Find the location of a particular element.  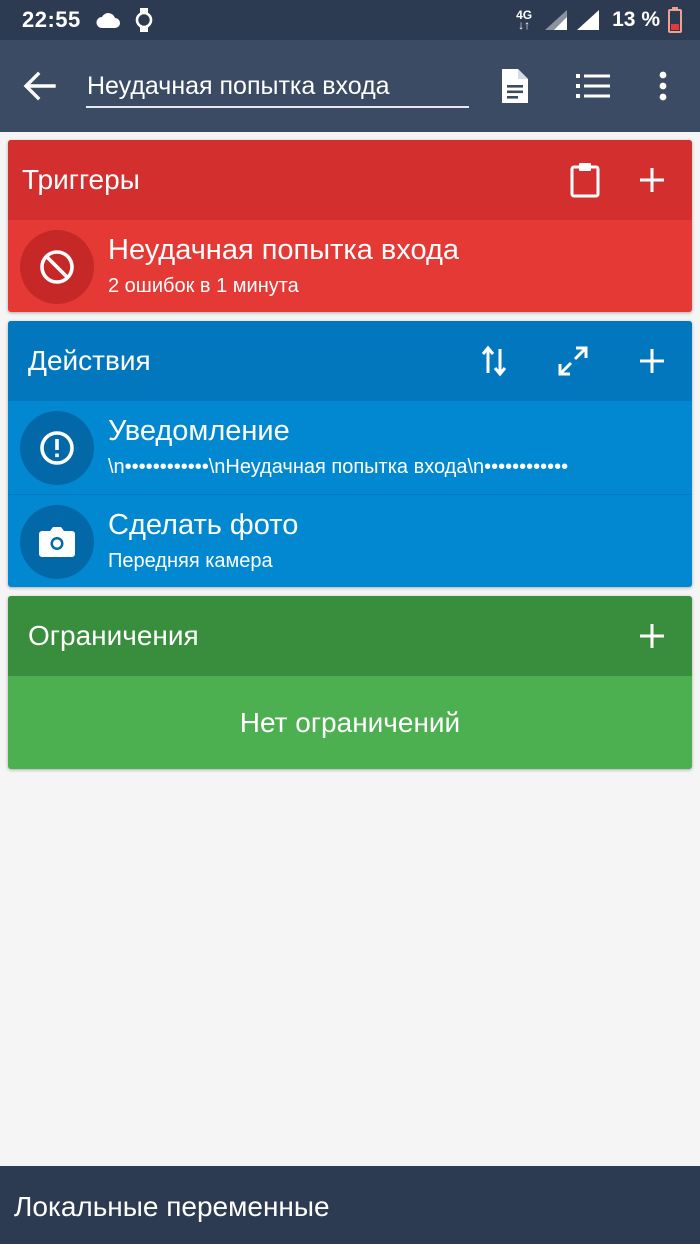

list-icon is located at coordinates (593, 86).